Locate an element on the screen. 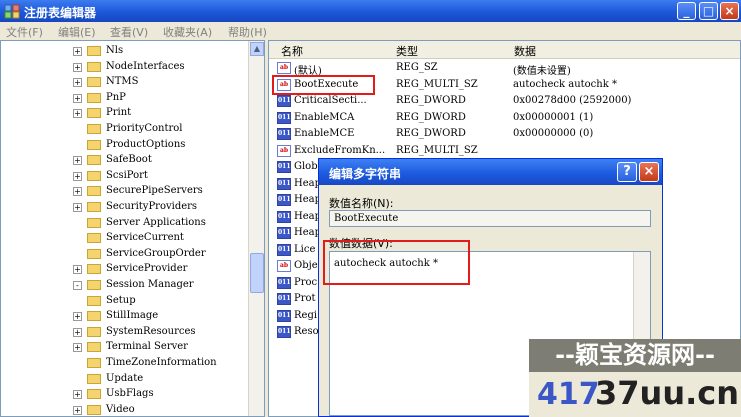 The width and height of the screenshot is (741, 417). tree-item: TimeZoneInformation is located at coordinates (123, 363).